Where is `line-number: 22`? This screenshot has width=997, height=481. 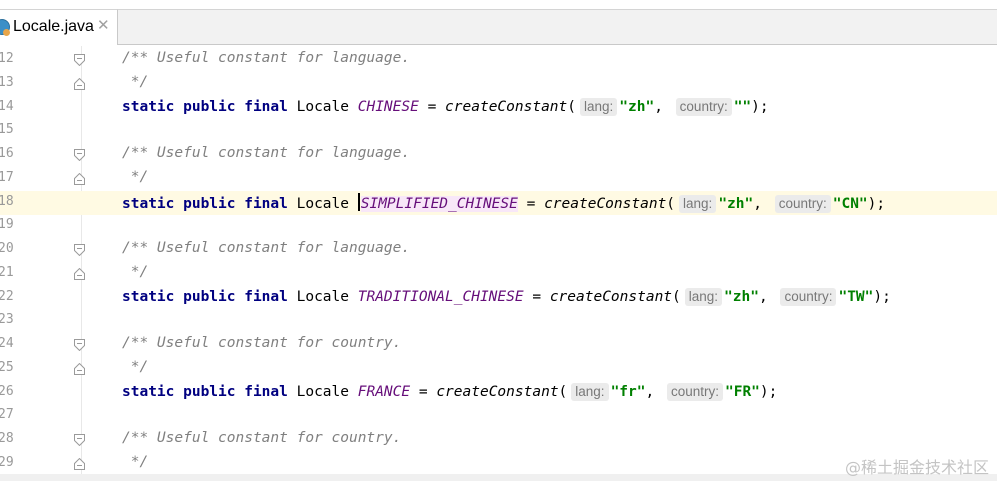
line-number: 22 is located at coordinates (7, 296).